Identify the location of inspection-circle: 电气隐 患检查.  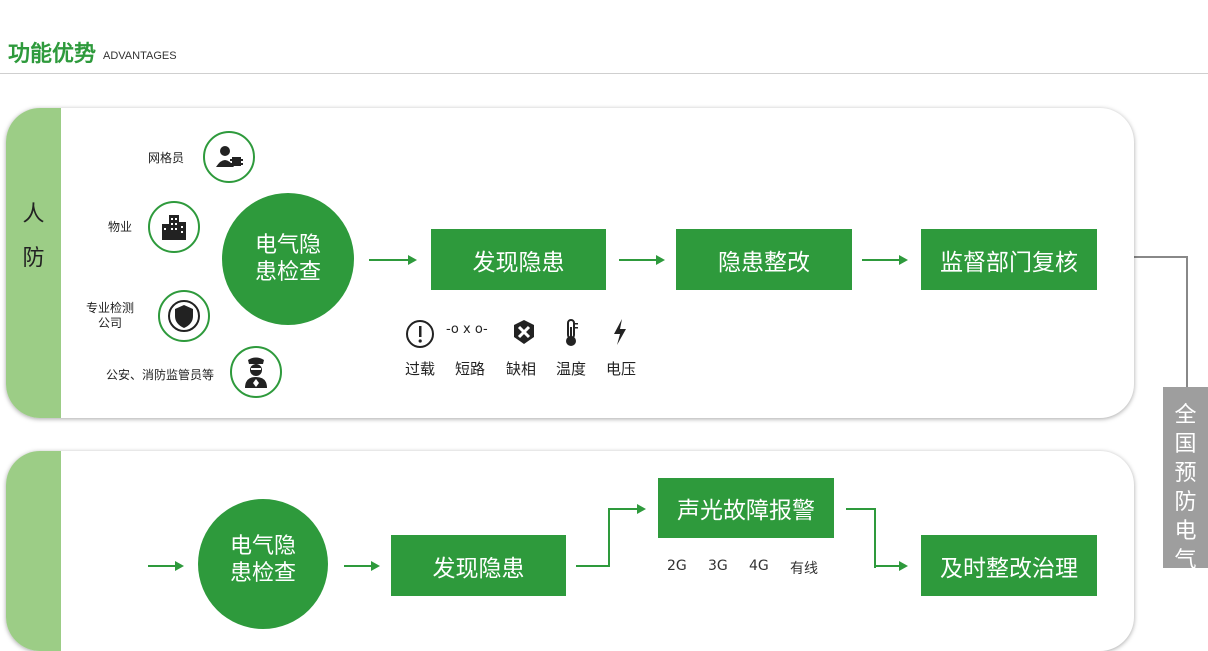
(288, 259).